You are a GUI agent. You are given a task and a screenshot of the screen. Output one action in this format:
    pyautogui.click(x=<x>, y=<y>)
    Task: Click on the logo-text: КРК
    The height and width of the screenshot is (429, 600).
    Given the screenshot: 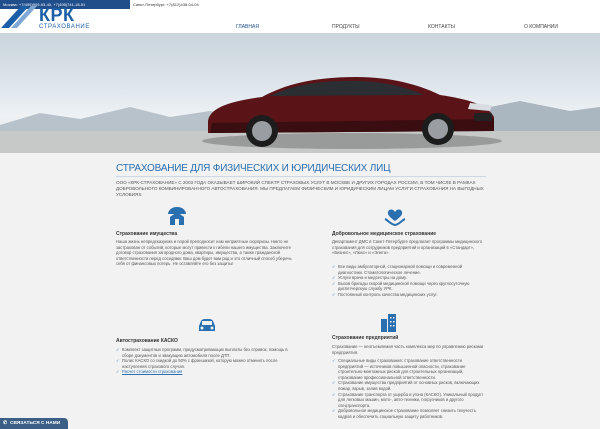 What is the action you would take?
    pyautogui.click(x=57, y=15)
    